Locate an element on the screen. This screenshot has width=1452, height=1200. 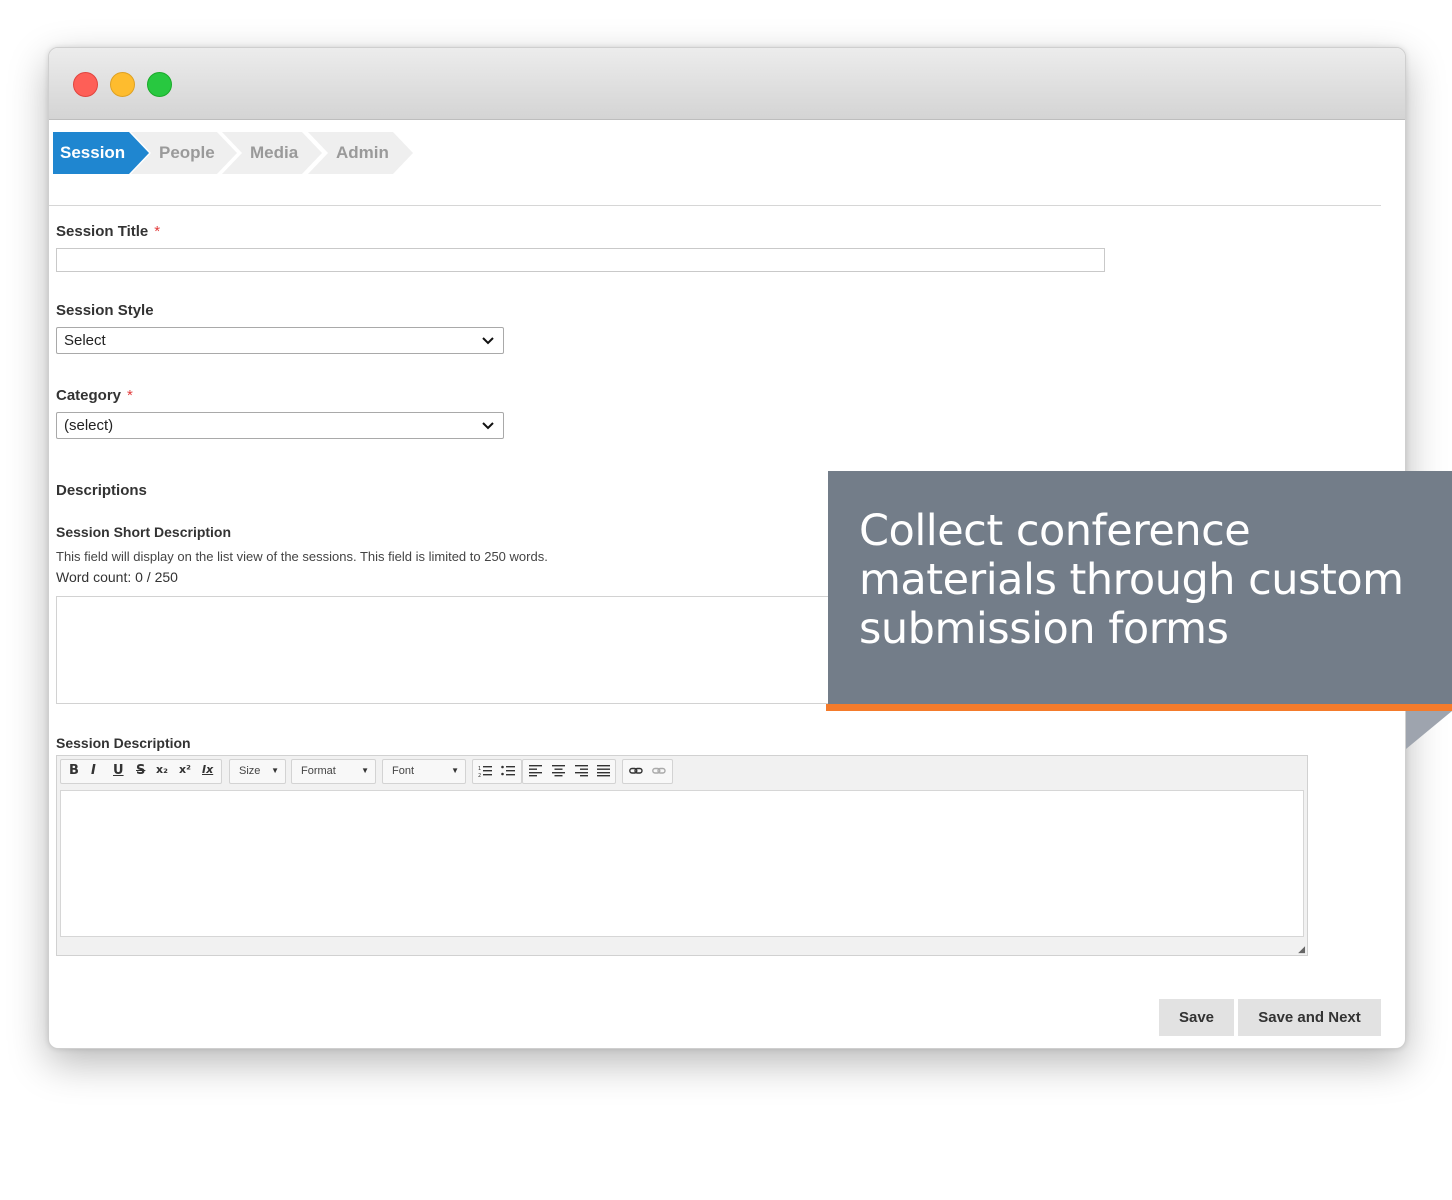
minimize-window-button is located at coordinates (122, 84).